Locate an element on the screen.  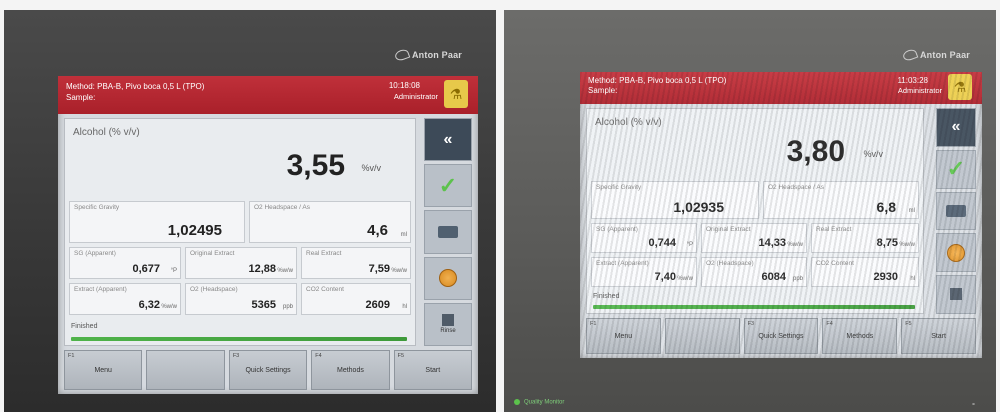
result-cell: SG (Apparent) 0,744 °P is located at coordinates (644, 238).